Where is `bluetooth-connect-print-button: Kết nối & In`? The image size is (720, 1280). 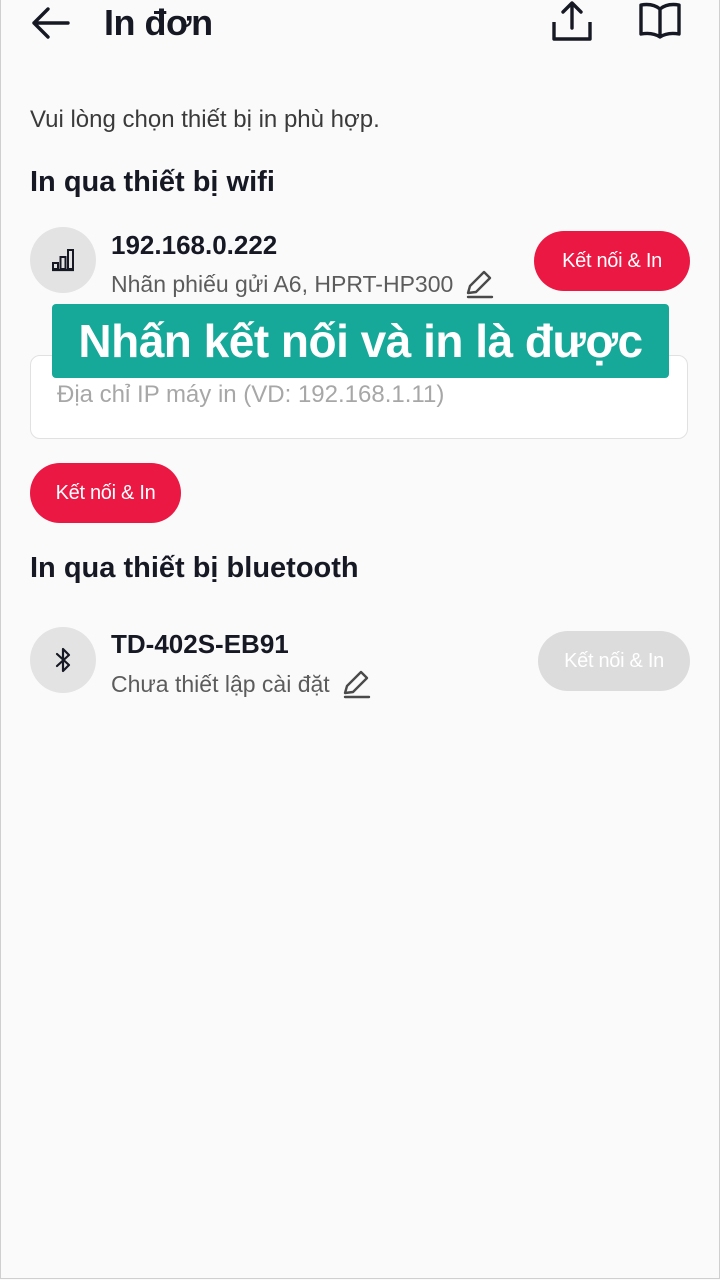
bluetooth-connect-print-button: Kết nối & In is located at coordinates (614, 661).